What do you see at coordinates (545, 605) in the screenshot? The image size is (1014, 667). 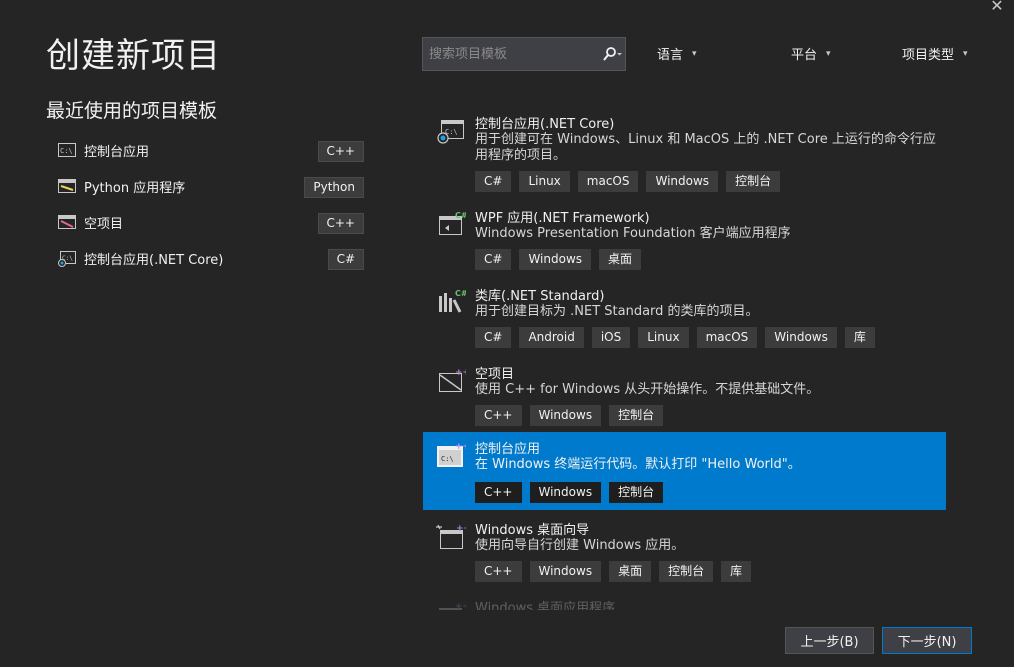 I see `template-name: Windows 桌面应用程序` at bounding box center [545, 605].